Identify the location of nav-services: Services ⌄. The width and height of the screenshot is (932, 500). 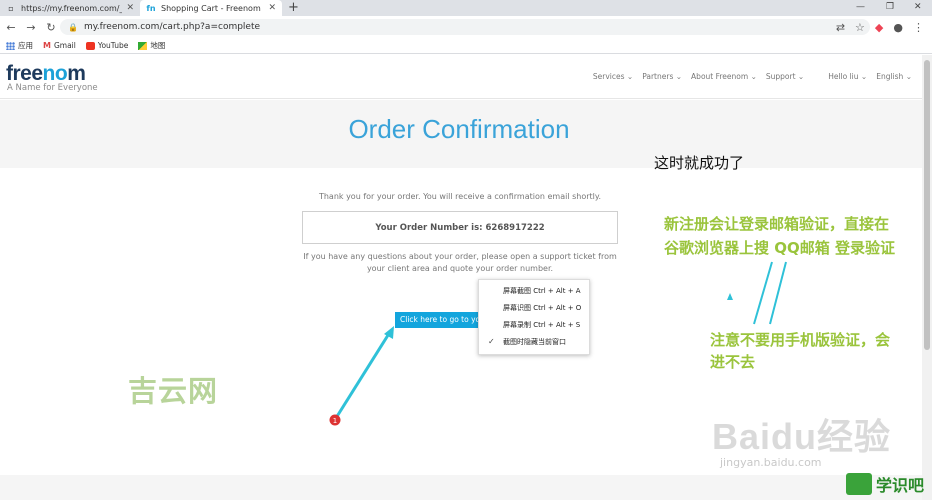
(613, 76).